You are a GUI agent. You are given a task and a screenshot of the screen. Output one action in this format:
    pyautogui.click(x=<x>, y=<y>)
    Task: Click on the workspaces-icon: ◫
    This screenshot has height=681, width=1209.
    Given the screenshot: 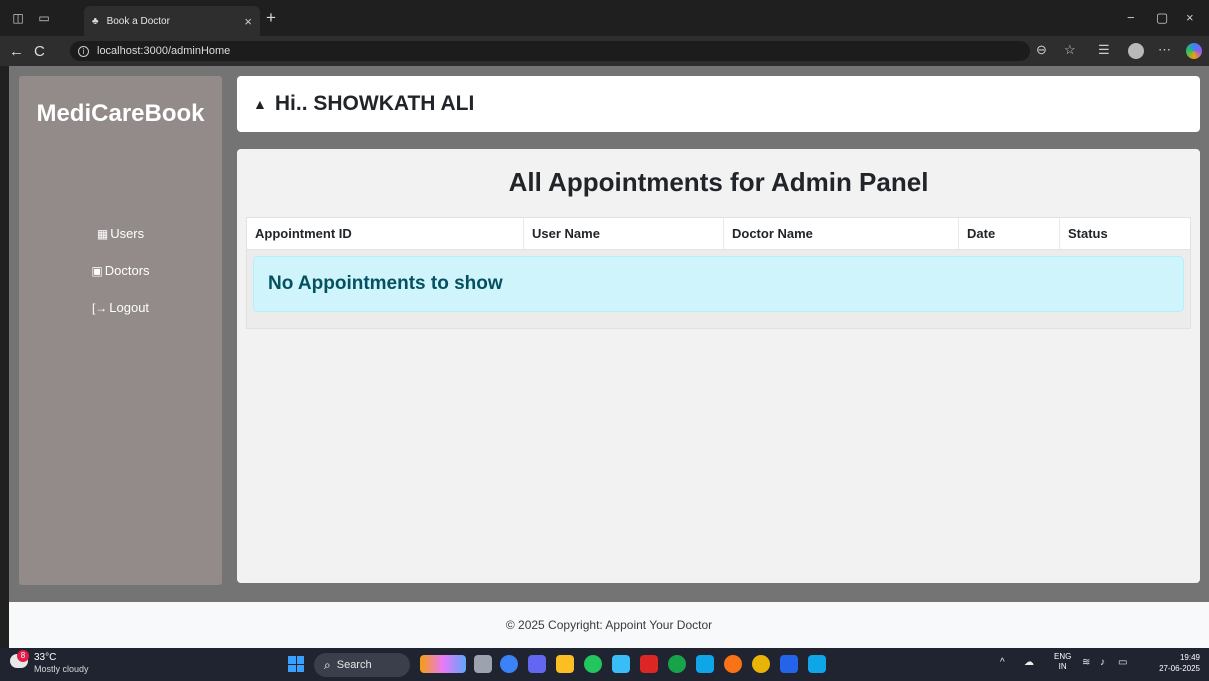 What is the action you would take?
    pyautogui.click(x=18, y=18)
    